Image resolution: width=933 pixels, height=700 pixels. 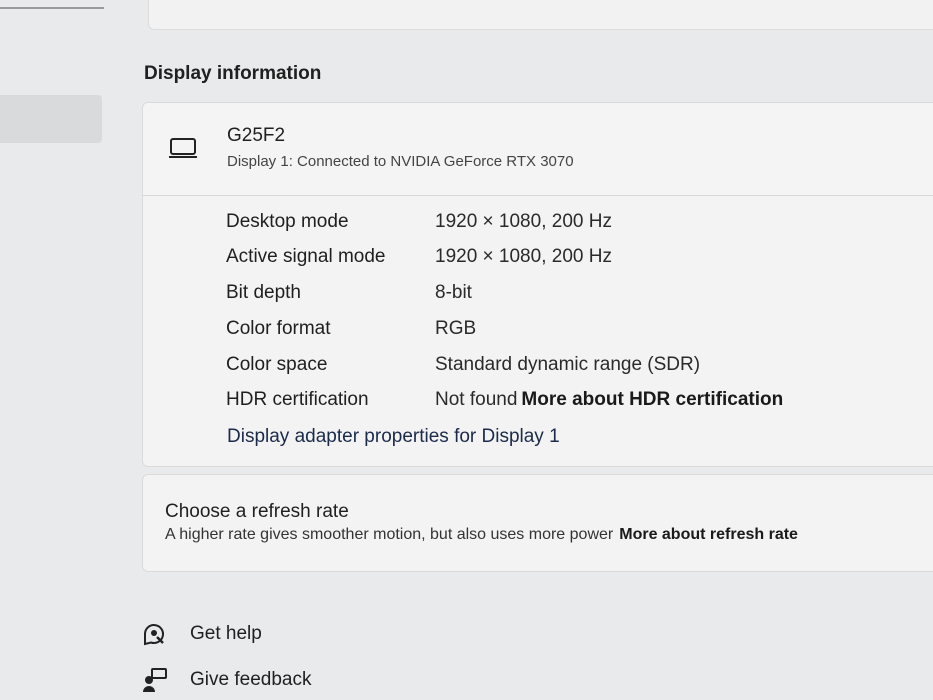 I want to click on property-label: Desktop mode, so click(x=287, y=221).